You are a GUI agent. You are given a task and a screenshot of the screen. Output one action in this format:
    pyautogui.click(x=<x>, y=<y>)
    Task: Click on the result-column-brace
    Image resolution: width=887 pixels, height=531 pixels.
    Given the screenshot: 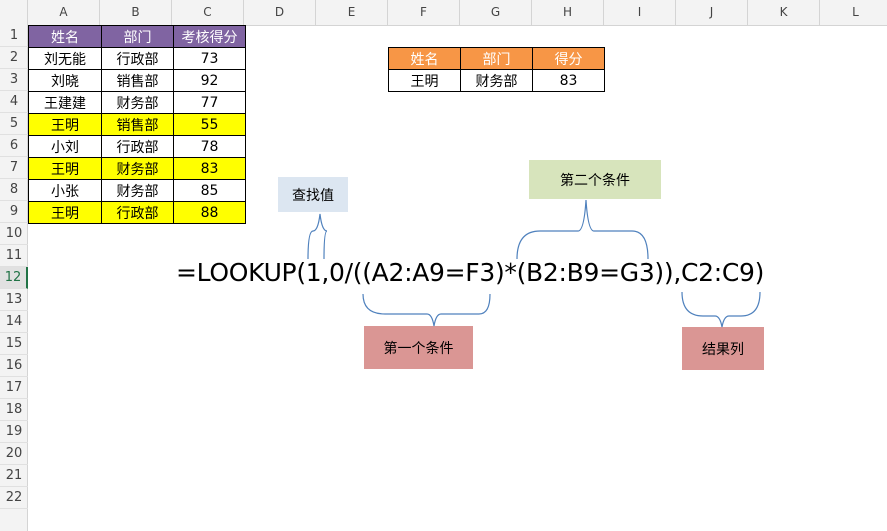 What is the action you would take?
    pyautogui.click(x=721, y=309)
    